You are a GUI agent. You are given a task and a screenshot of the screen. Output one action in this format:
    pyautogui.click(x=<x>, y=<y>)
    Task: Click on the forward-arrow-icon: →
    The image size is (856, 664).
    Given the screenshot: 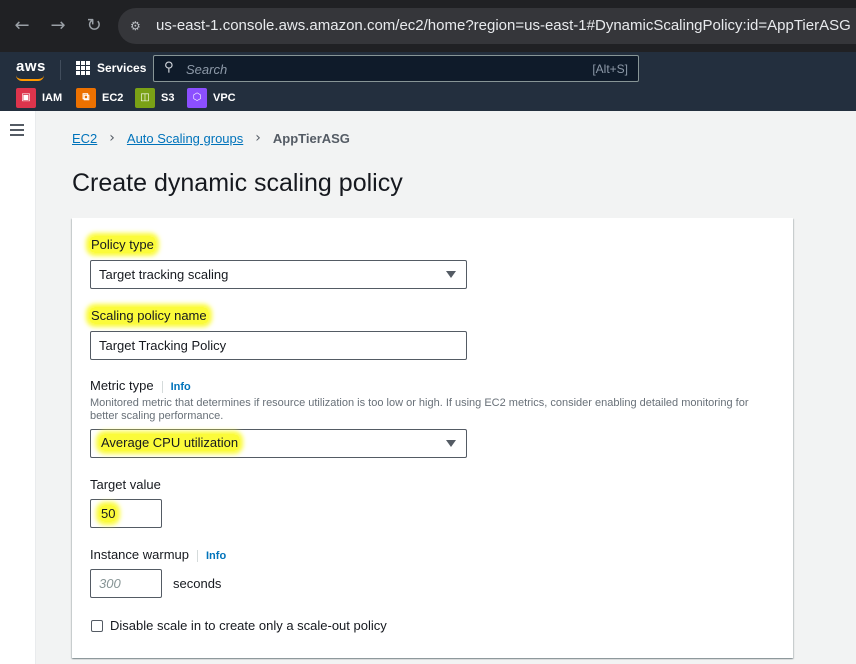 What is the action you would take?
    pyautogui.click(x=58, y=26)
    